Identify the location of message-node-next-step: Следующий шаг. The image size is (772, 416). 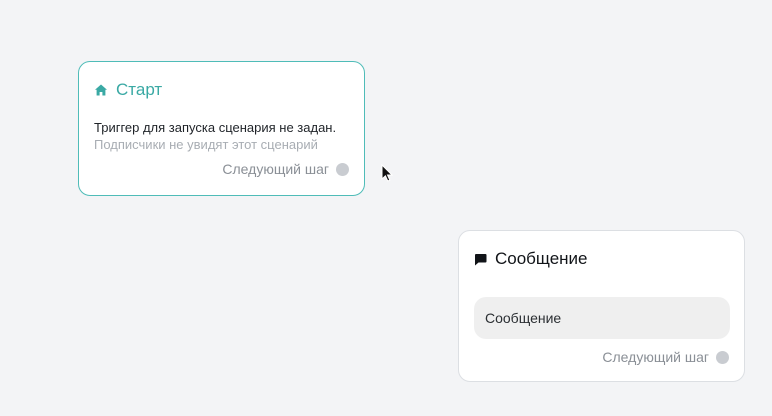
(665, 357).